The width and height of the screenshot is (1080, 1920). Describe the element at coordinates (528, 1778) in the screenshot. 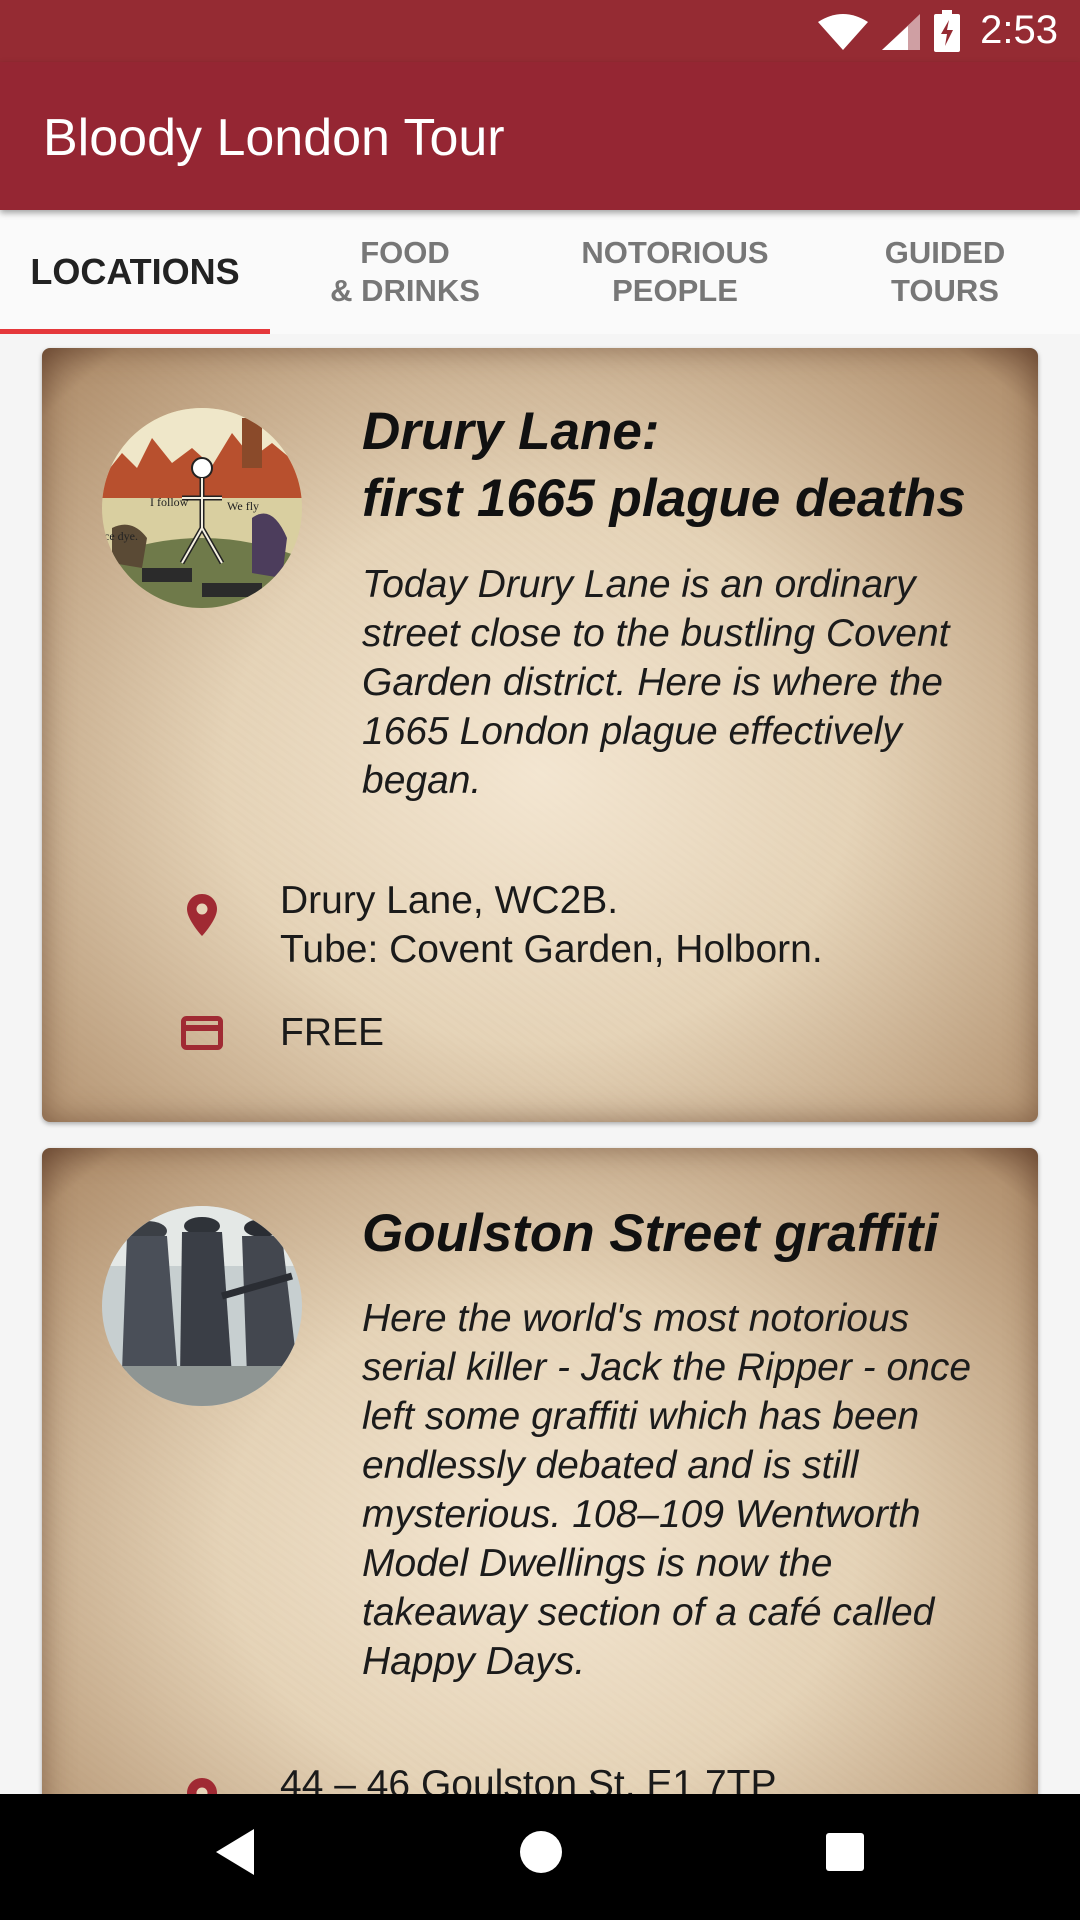

I see `address-text: 44 – 46 Goulston St, E1 7TP` at that location.